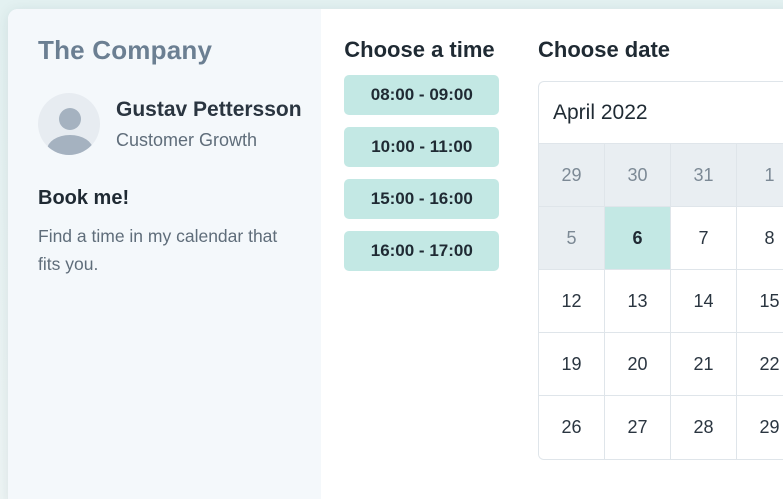  Describe the element at coordinates (572, 427) in the screenshot. I see `calendar-day: 26` at that location.